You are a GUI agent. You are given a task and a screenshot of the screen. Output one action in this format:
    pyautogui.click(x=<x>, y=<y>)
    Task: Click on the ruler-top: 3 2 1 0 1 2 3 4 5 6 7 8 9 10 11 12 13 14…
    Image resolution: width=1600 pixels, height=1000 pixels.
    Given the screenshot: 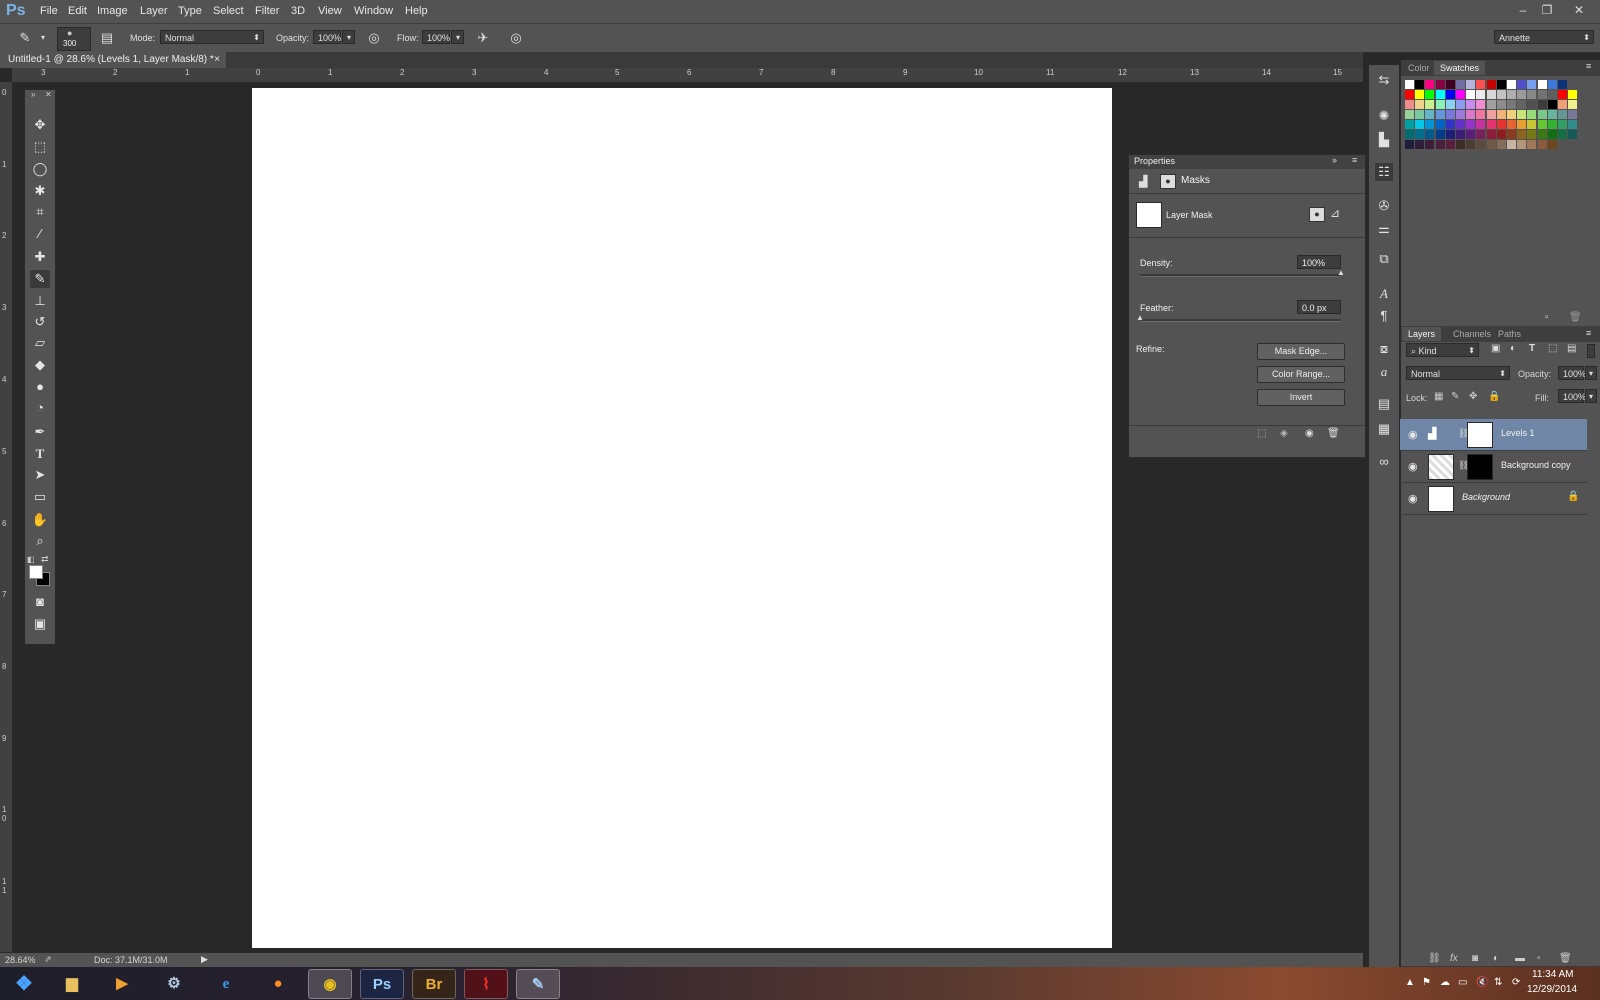 What is the action you would take?
    pyautogui.click(x=687, y=75)
    